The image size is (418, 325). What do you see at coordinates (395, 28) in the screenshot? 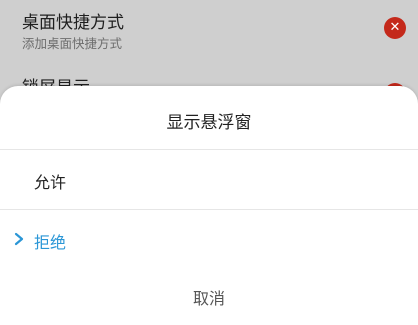
I see `close-icon: ✕` at bounding box center [395, 28].